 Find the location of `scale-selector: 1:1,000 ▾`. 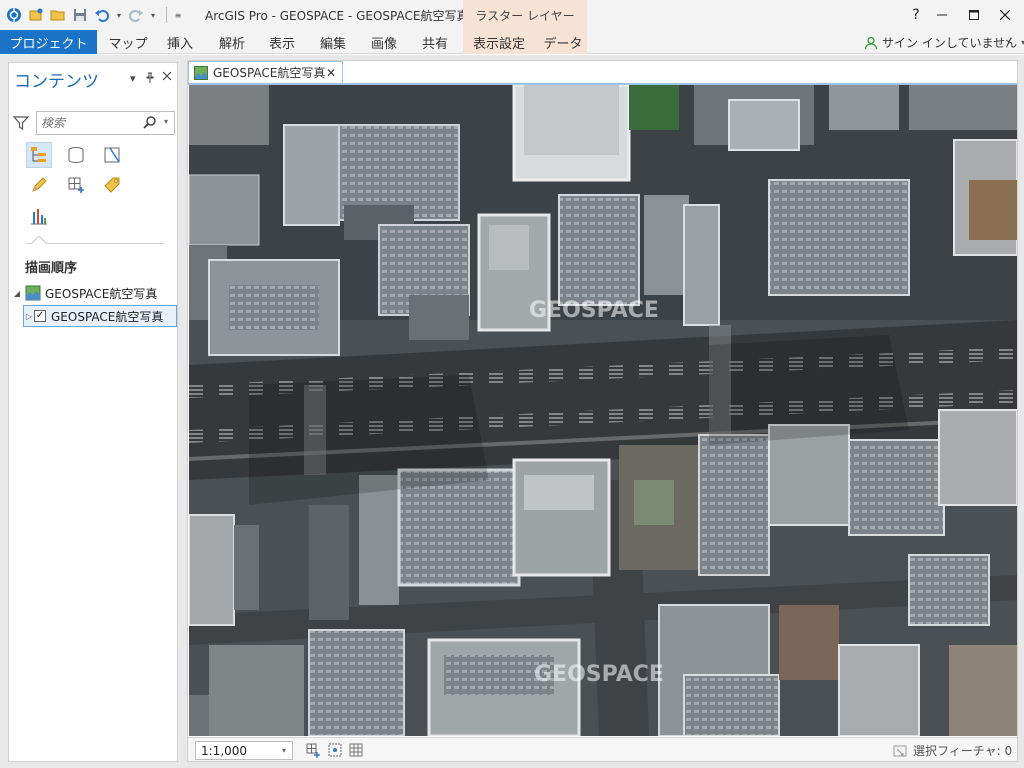

scale-selector: 1:1,000 ▾ is located at coordinates (244, 750).